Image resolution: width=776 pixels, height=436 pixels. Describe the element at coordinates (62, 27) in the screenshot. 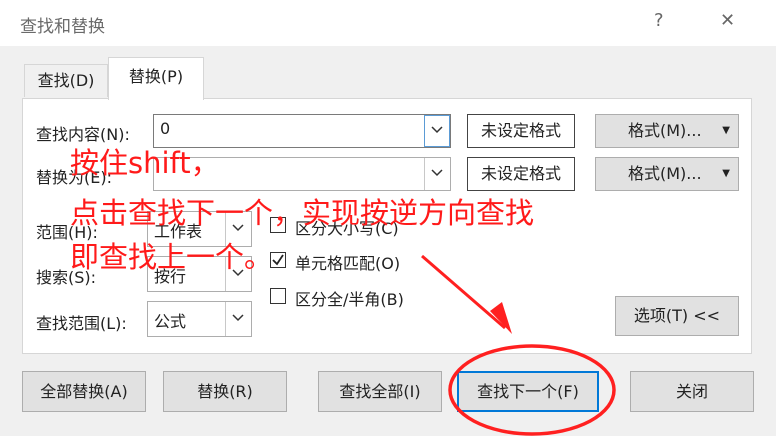

I see `window-title: 查找和替换` at that location.